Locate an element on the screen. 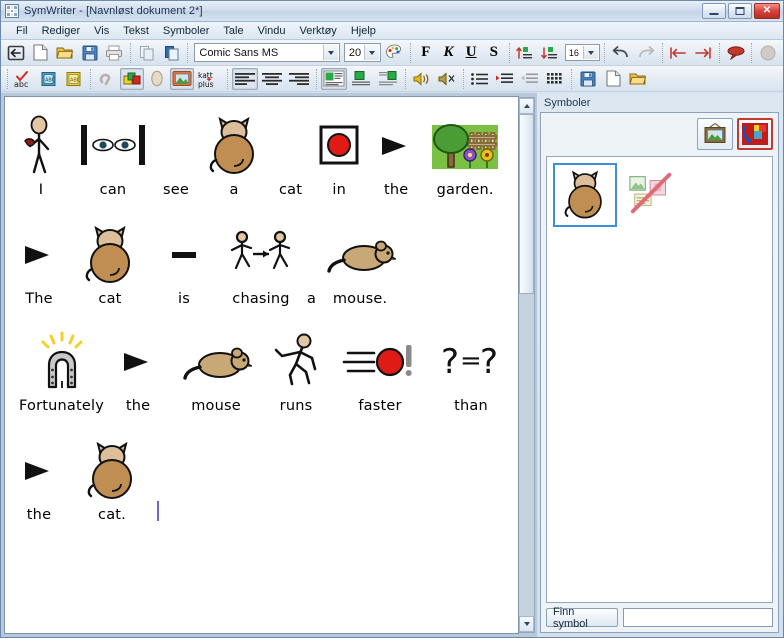  symbol-word: in is located at coordinates (339, 156).